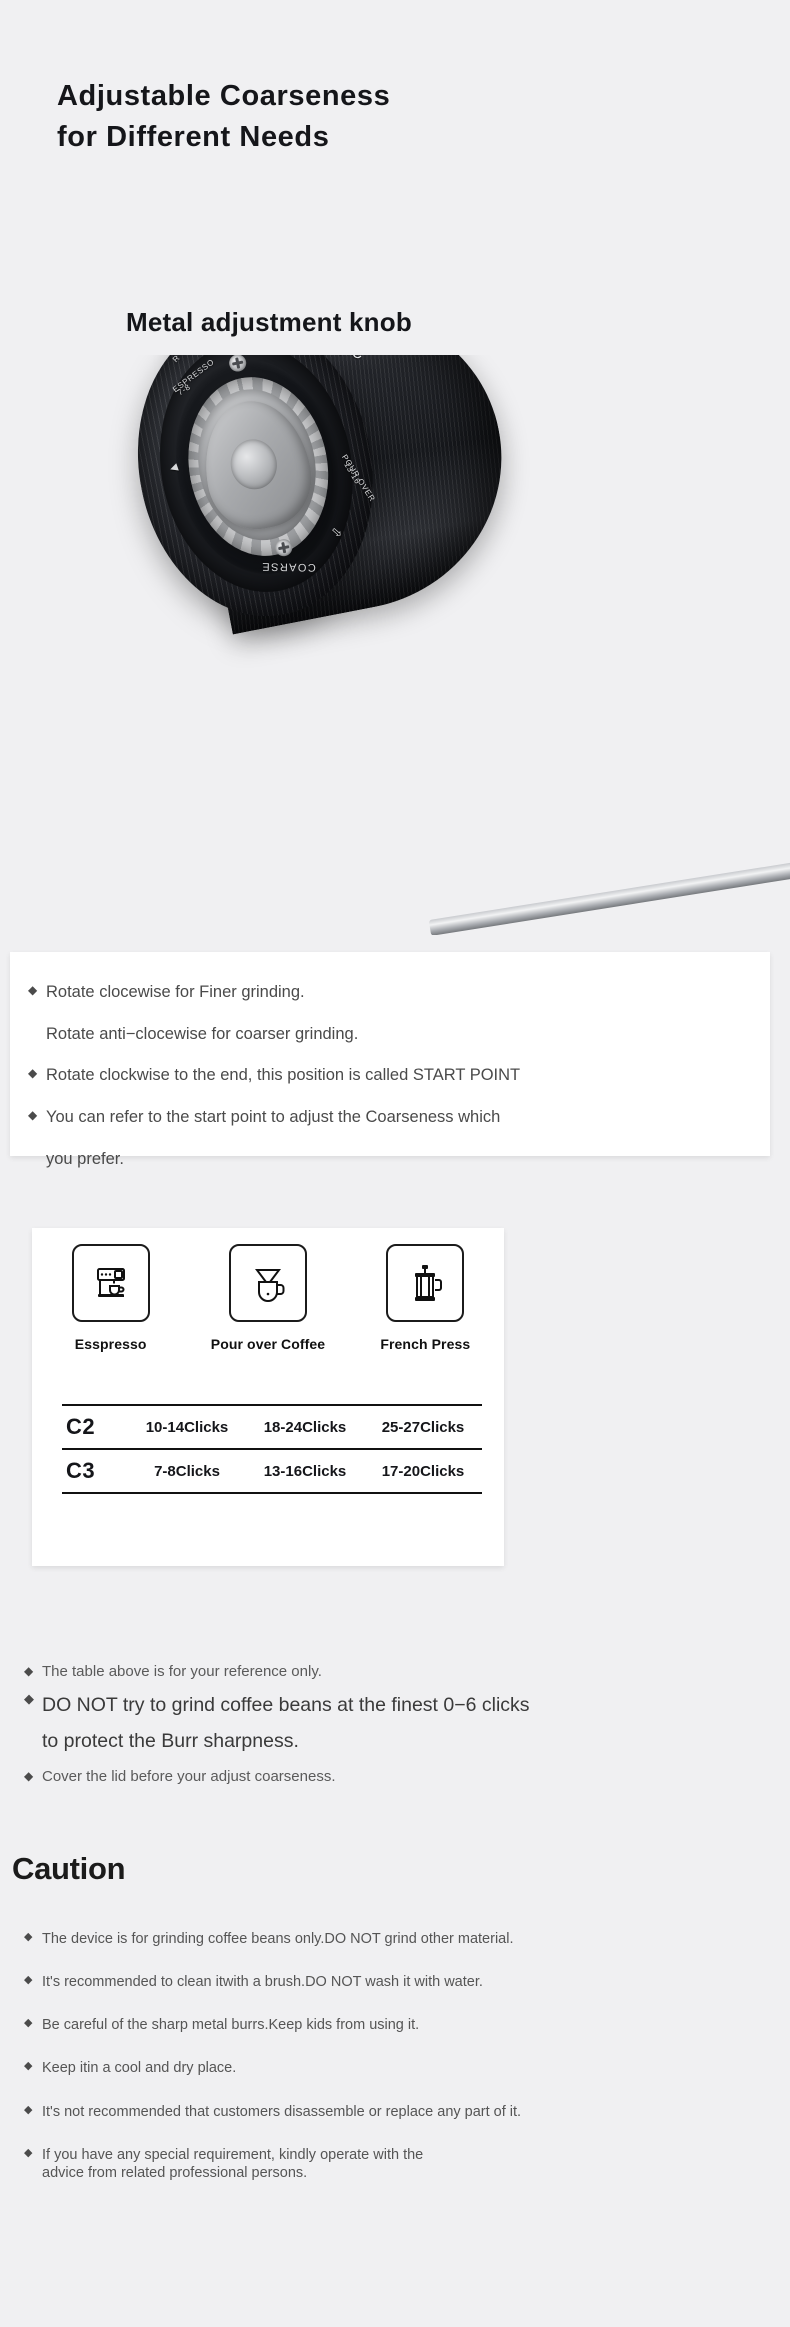 The width and height of the screenshot is (790, 2327). Describe the element at coordinates (268, 1344) in the screenshot. I see `brew-method-label: Pour over Coffee` at that location.